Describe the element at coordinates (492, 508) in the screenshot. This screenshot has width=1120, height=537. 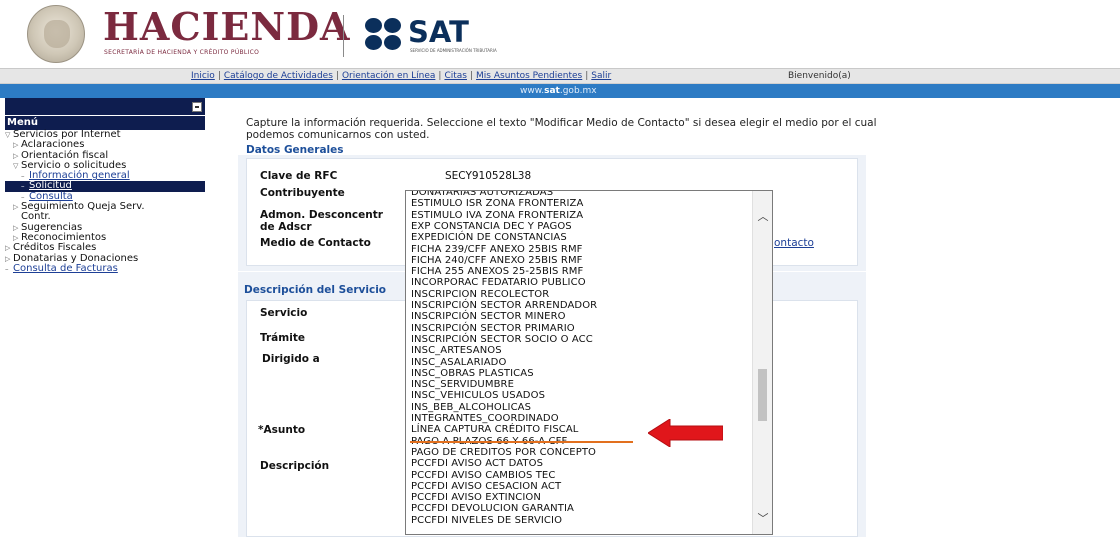
I see `dropdown-option: PCCFDI DEVOLUCION GARANTIA` at that location.